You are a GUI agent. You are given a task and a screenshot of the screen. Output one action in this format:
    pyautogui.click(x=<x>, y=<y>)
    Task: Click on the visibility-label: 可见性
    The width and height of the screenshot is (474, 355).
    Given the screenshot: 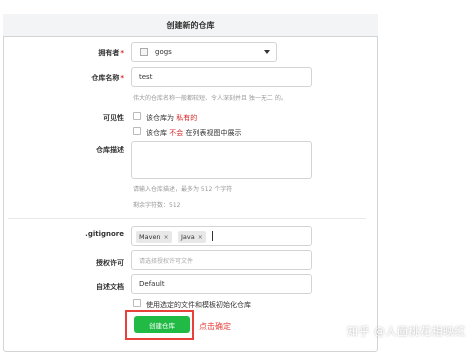 What is the action you would take?
    pyautogui.click(x=113, y=118)
    